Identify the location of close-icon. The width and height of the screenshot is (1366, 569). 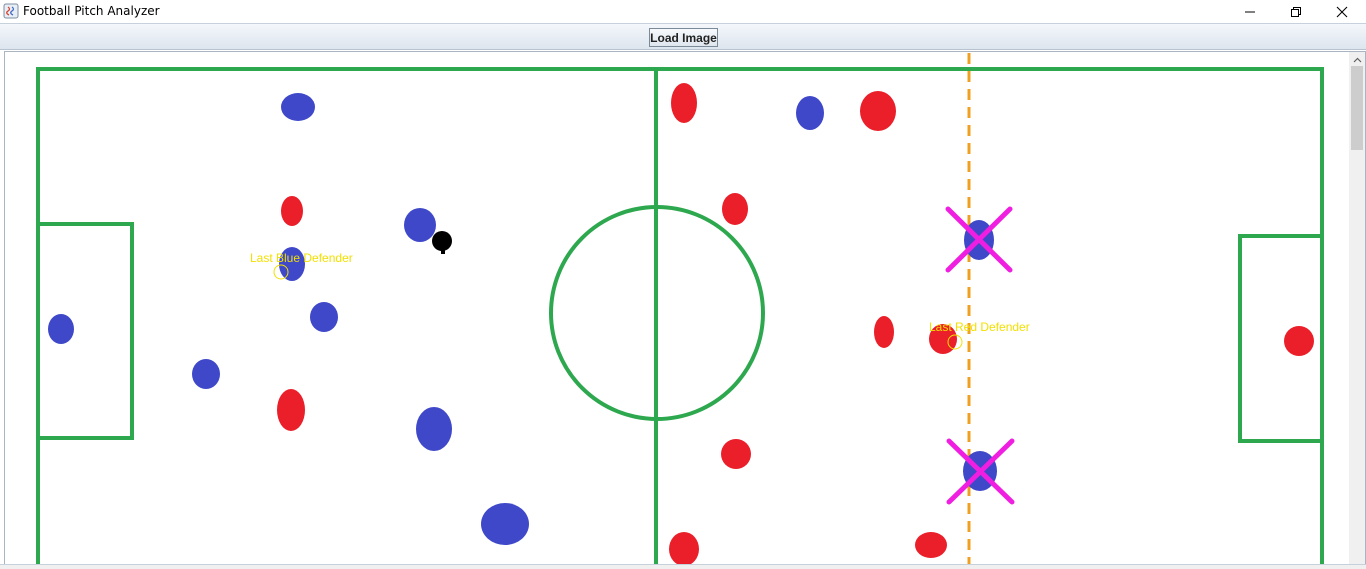
(1342, 11).